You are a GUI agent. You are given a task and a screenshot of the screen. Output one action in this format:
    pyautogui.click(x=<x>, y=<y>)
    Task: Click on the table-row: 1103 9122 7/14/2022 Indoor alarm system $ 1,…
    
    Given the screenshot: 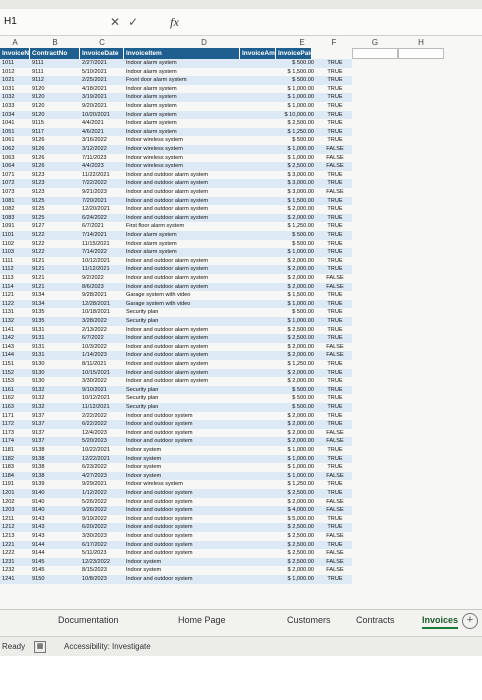 What is the action you would take?
    pyautogui.click(x=176, y=252)
    